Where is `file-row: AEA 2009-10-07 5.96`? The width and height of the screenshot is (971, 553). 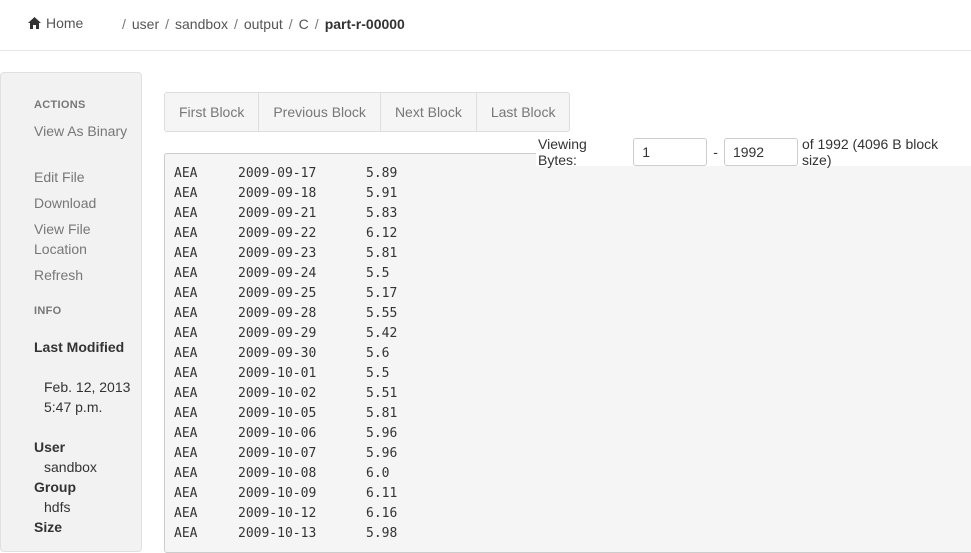
file-row: AEA 2009-10-07 5.96 is located at coordinates (324, 454).